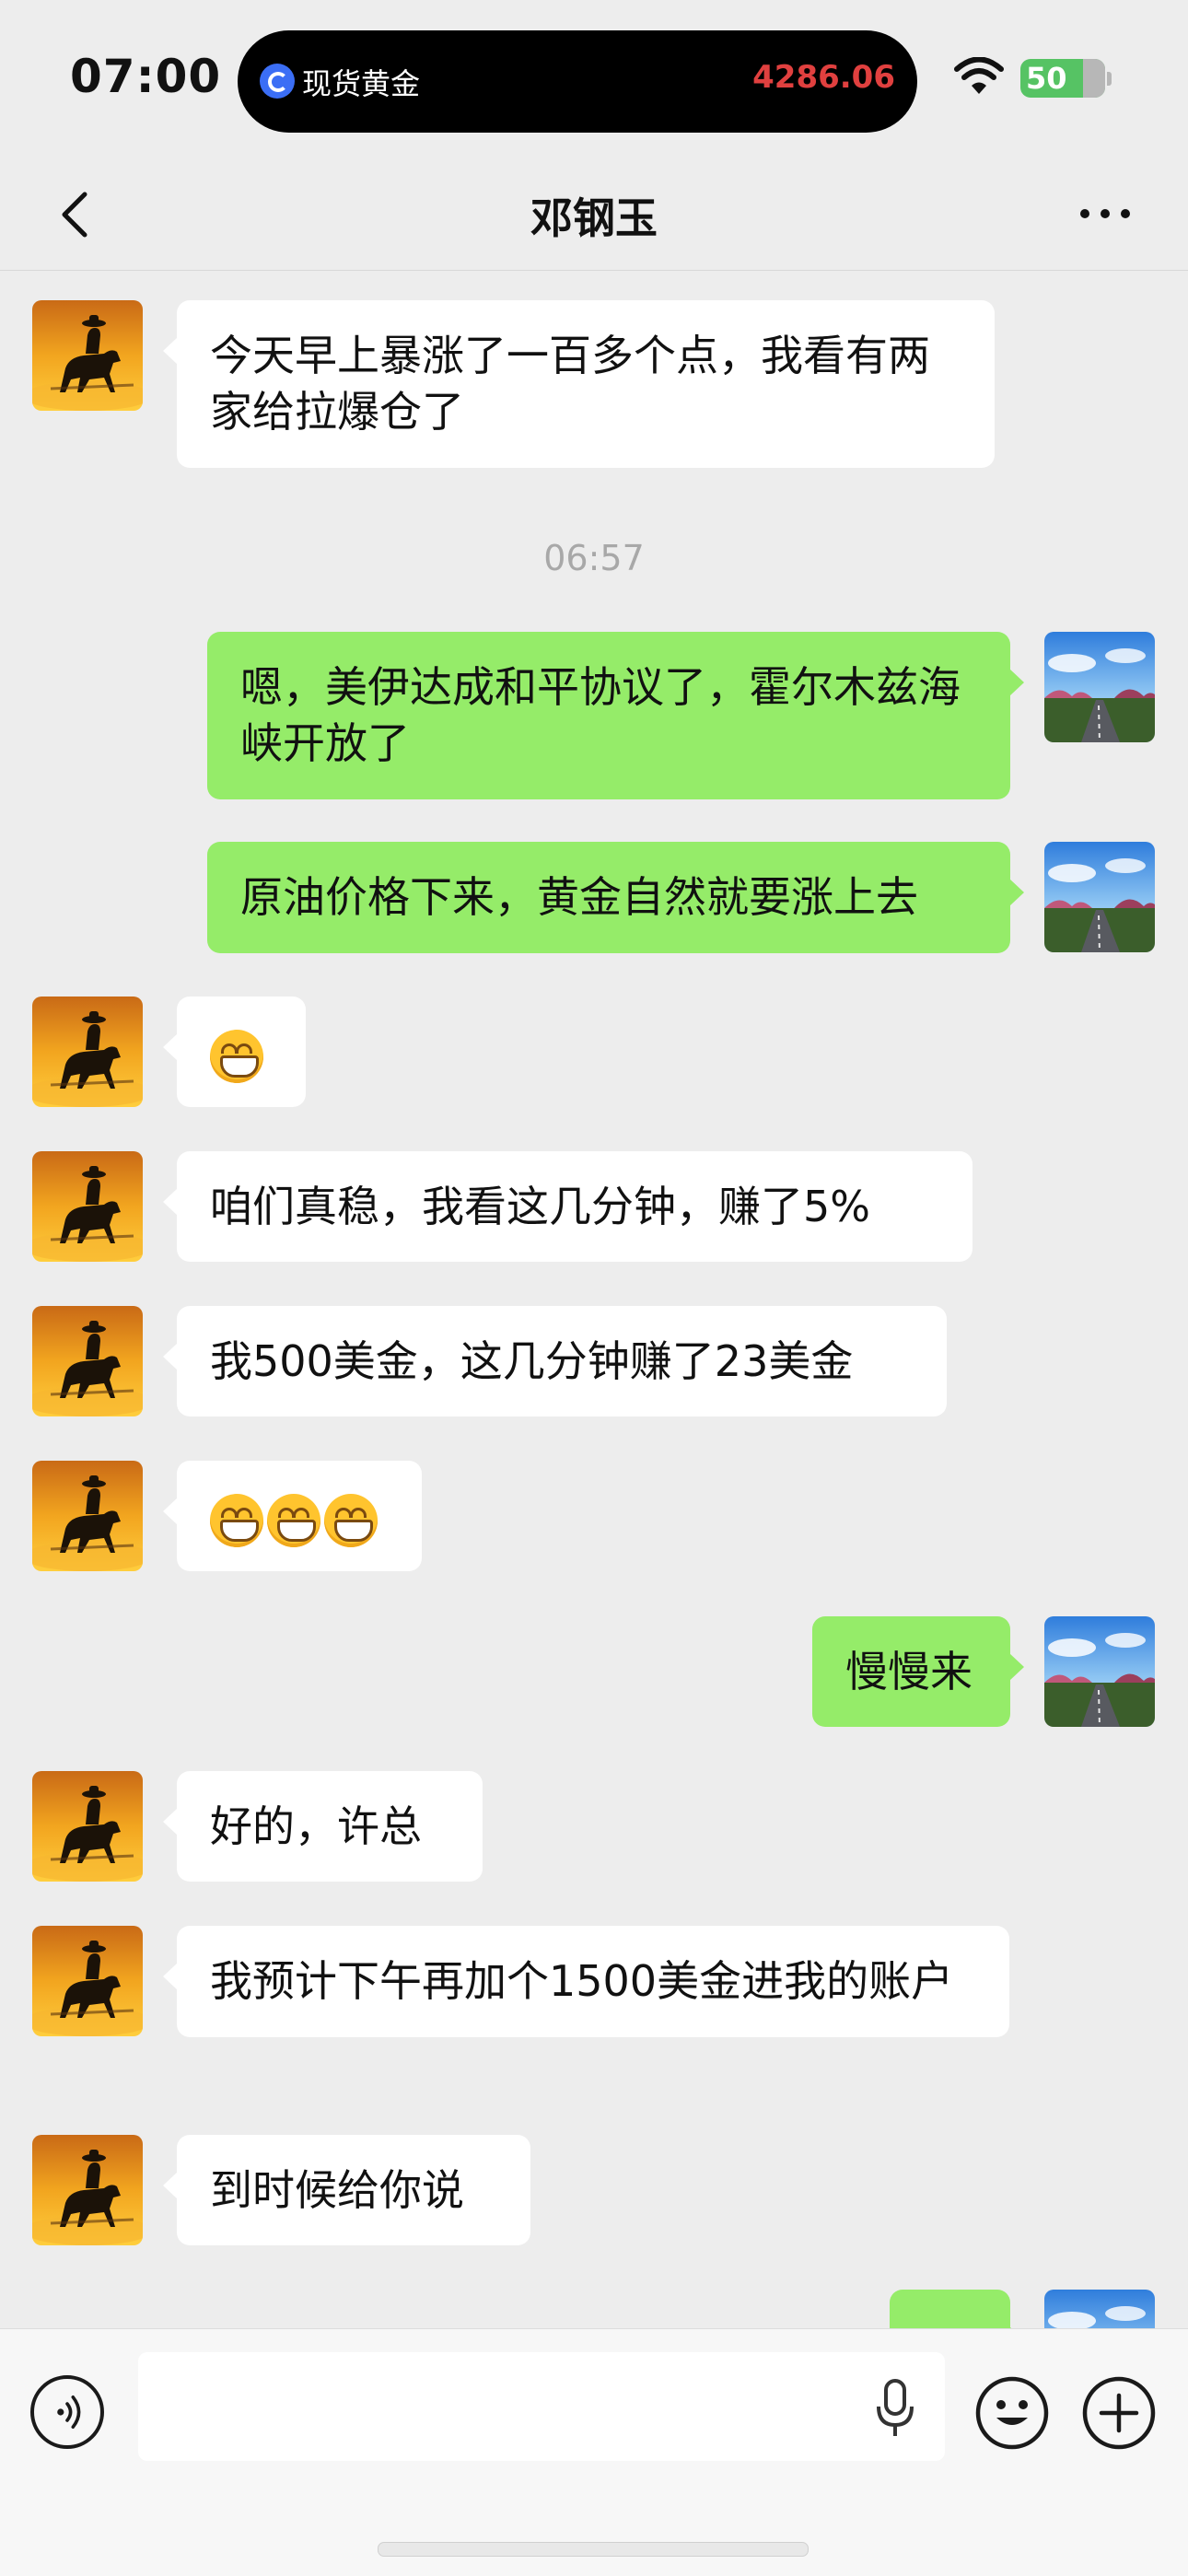 Image resolution: width=1188 pixels, height=2576 pixels. I want to click on message-input, so click(541, 2406).